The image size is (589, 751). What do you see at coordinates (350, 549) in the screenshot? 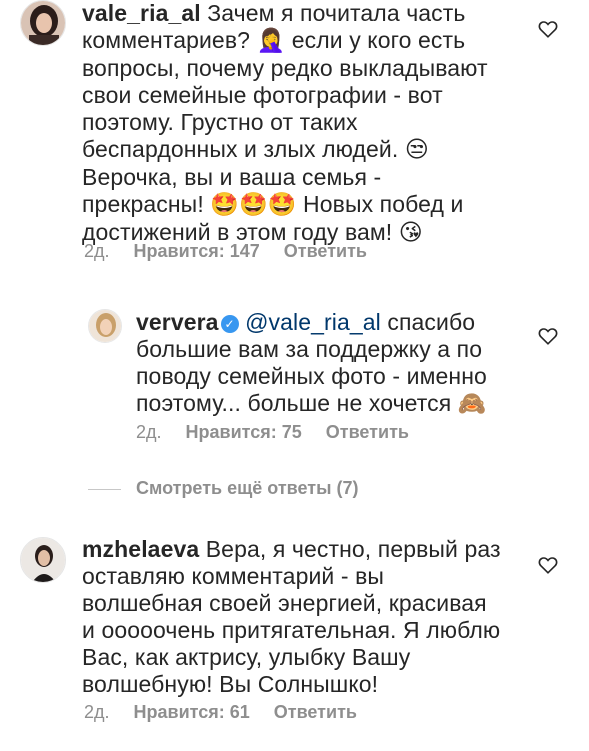
I see `comment-line: Вера, я честно, первый раз` at bounding box center [350, 549].